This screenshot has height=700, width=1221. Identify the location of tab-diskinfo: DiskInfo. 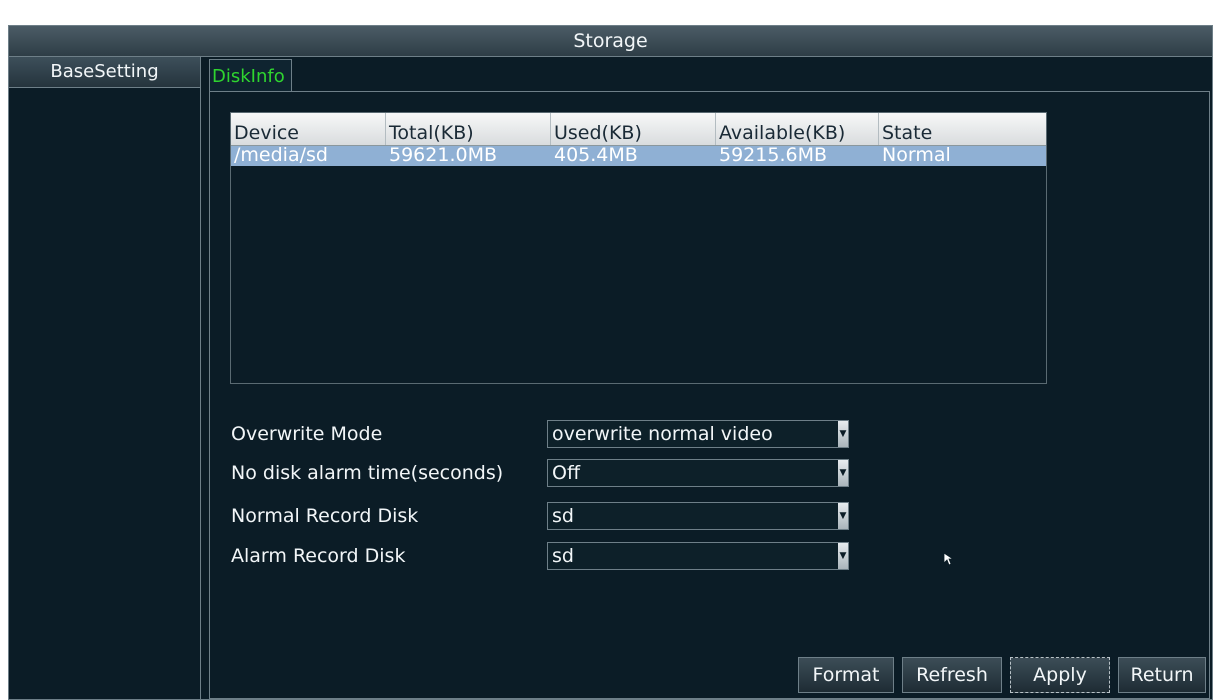
(250, 75).